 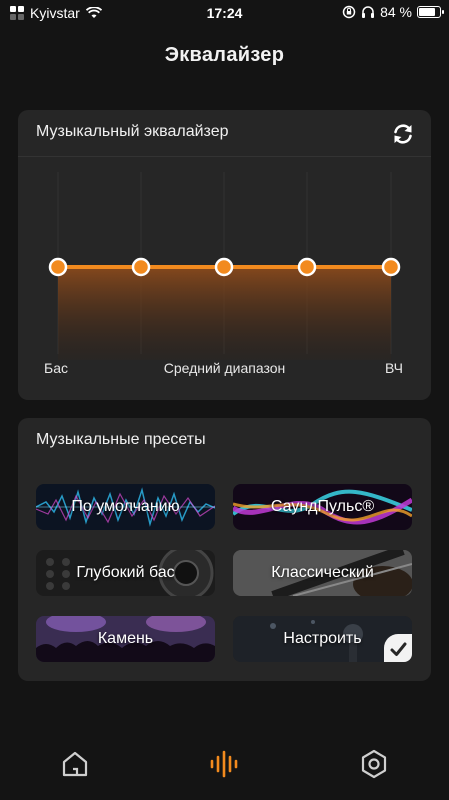 I want to click on equalizer-icon, so click(x=224, y=764).